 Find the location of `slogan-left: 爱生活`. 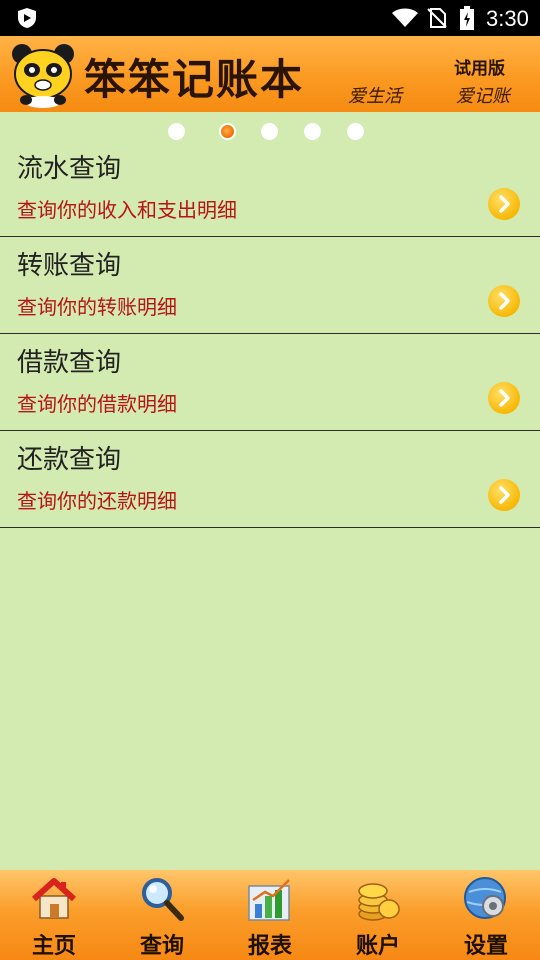

slogan-left: 爱生活 is located at coordinates (375, 96).